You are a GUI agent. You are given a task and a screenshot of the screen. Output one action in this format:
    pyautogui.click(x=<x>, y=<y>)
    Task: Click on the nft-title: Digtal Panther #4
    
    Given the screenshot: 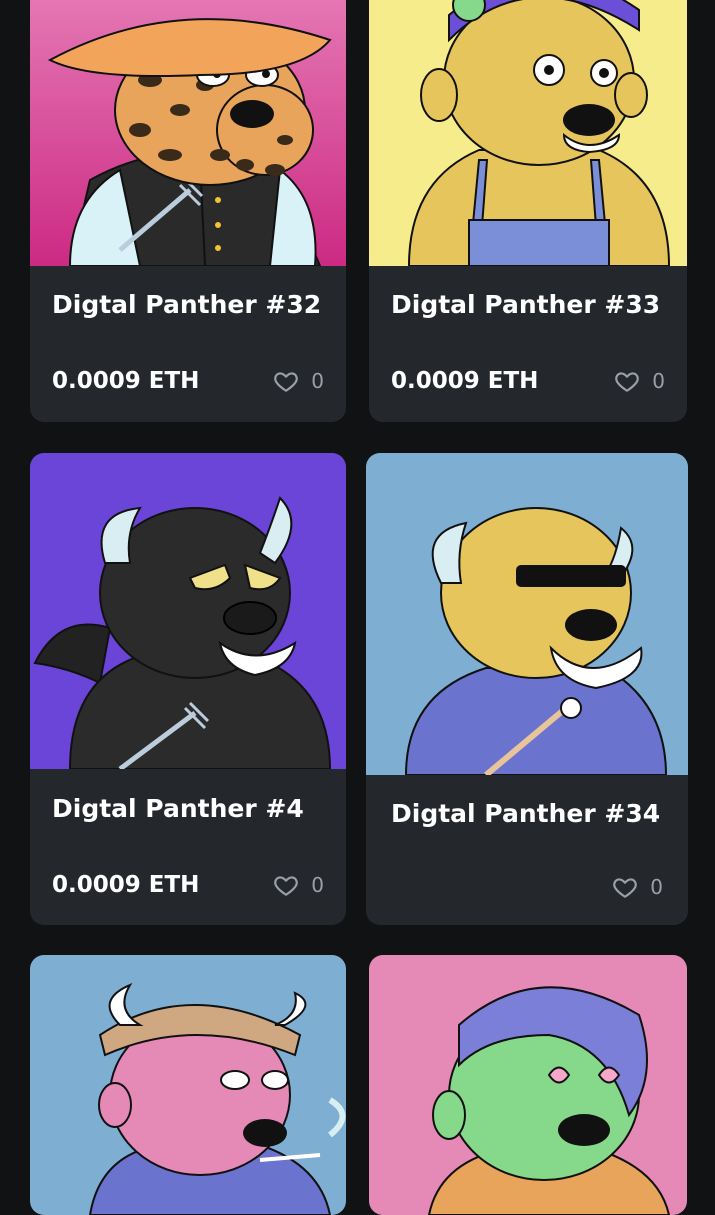 What is the action you would take?
    pyautogui.click(x=178, y=808)
    